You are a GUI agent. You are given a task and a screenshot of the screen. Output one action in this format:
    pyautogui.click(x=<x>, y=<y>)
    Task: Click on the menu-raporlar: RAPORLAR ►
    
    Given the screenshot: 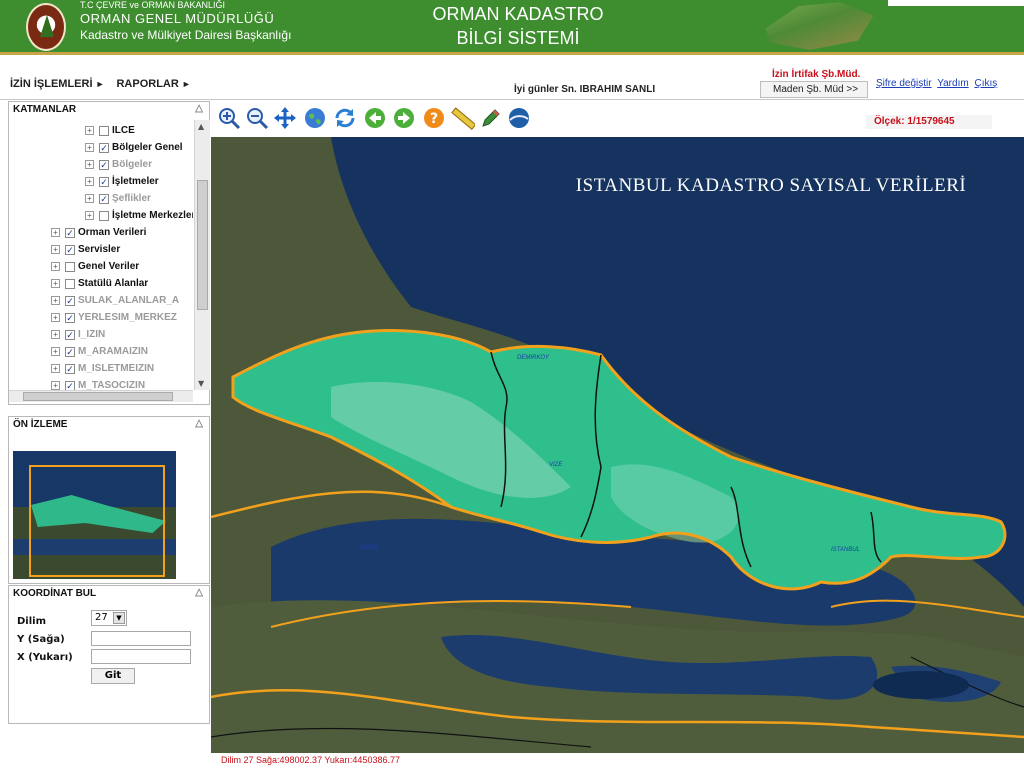 What is the action you would take?
    pyautogui.click(x=153, y=84)
    